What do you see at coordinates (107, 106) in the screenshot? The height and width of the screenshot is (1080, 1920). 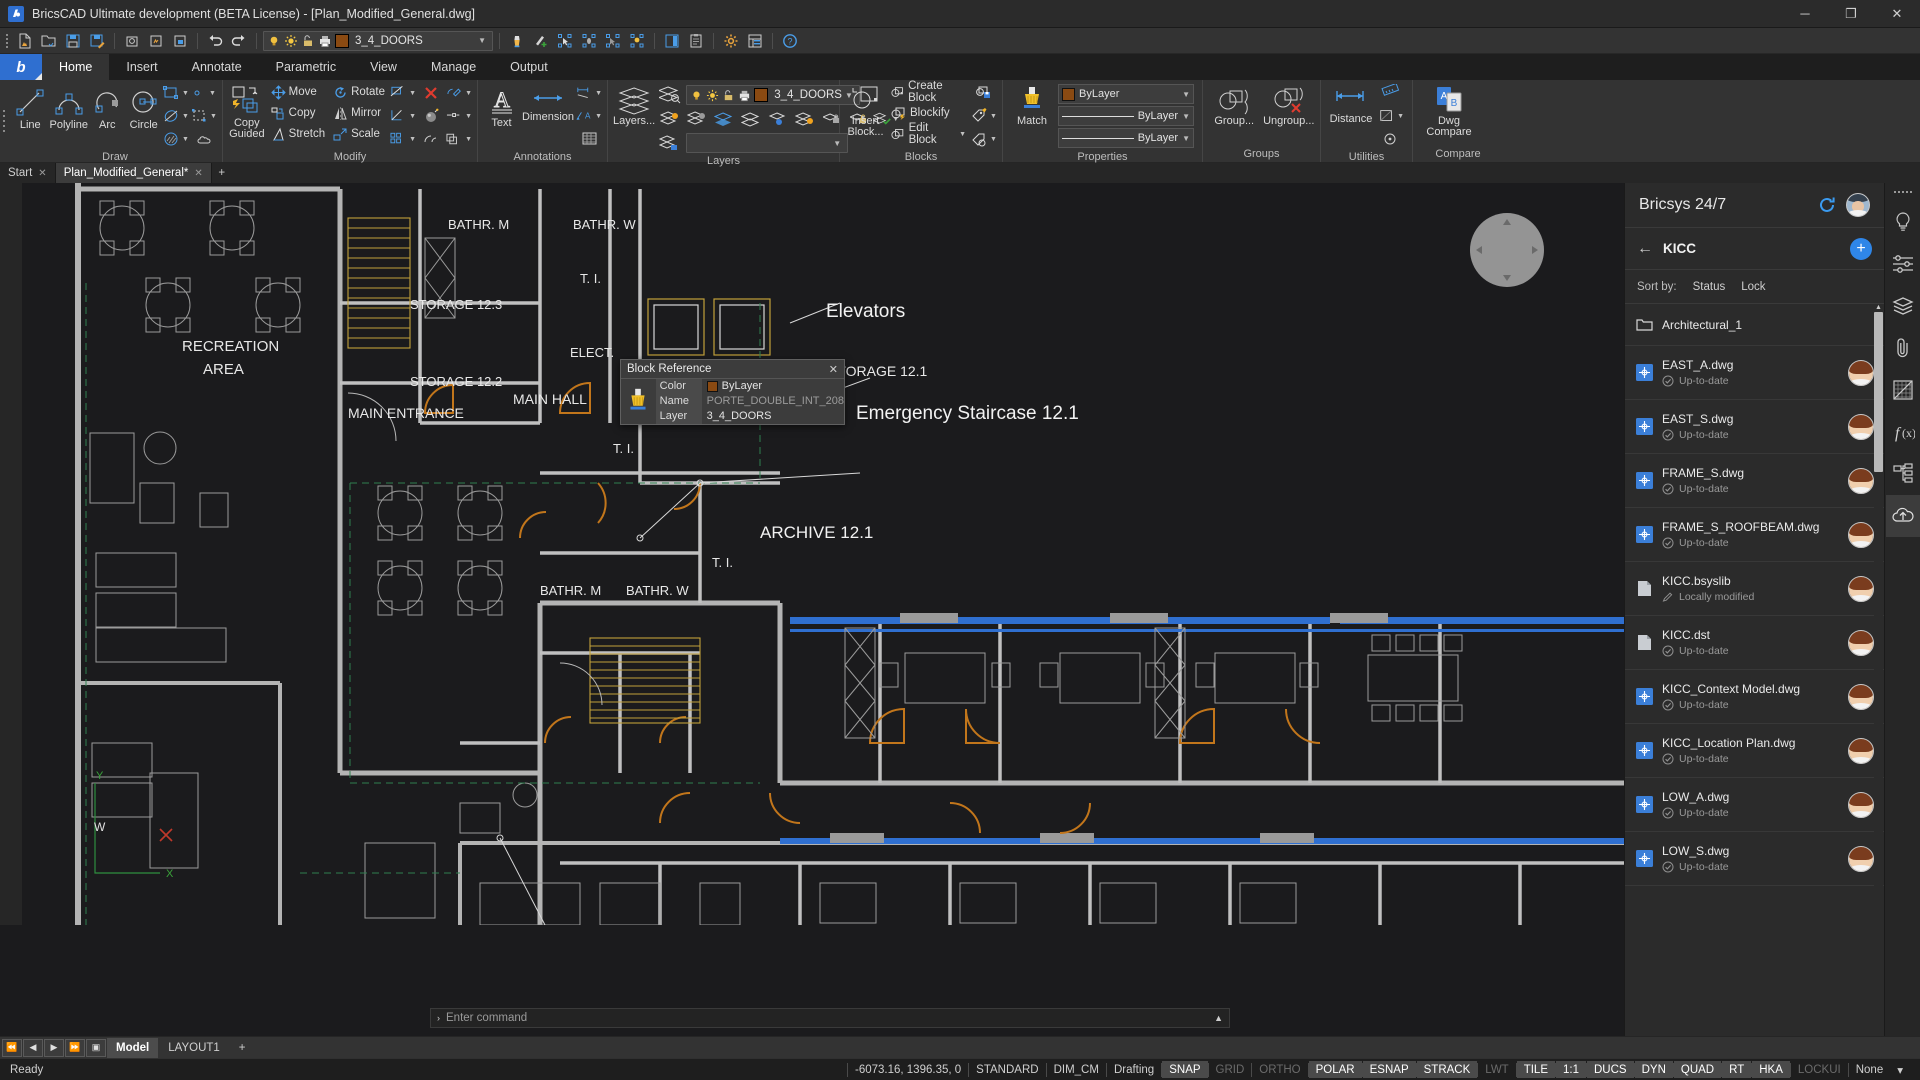 I see `arc-button: Arc` at bounding box center [107, 106].